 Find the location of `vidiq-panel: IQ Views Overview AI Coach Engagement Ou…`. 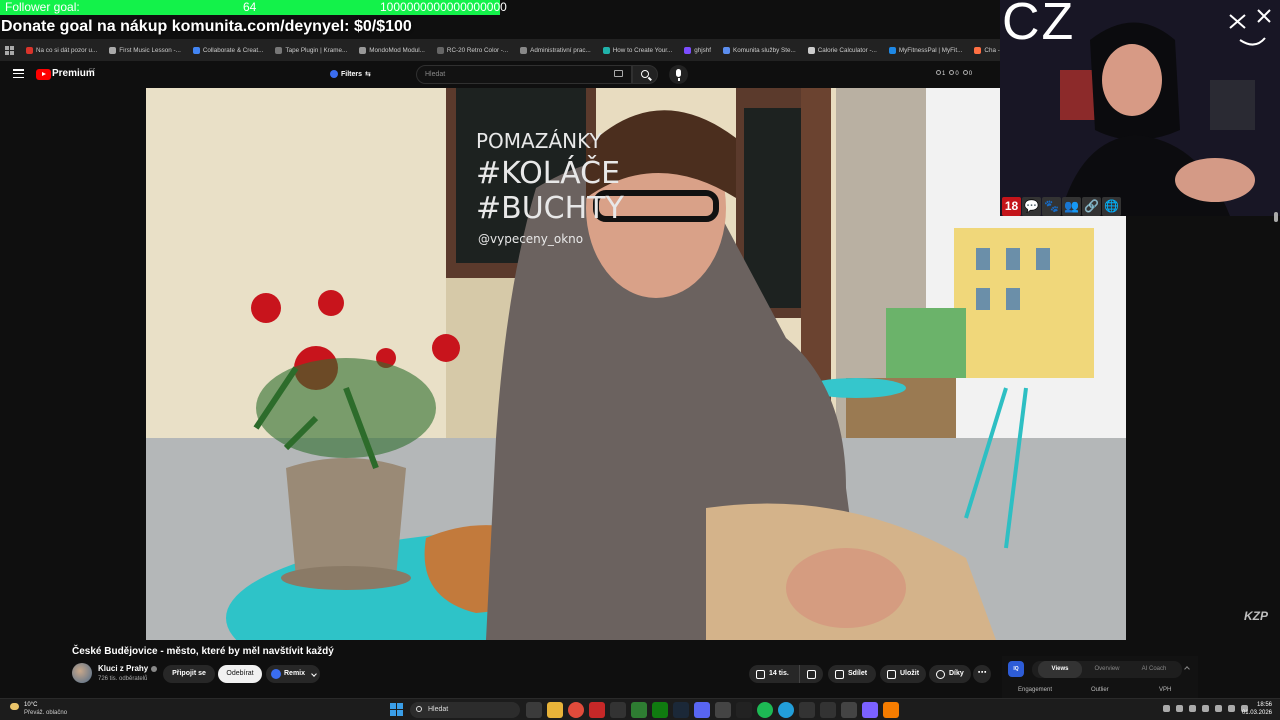

vidiq-panel: IQ Views Overview AI Coach Engagement Ou… is located at coordinates (1100, 677).